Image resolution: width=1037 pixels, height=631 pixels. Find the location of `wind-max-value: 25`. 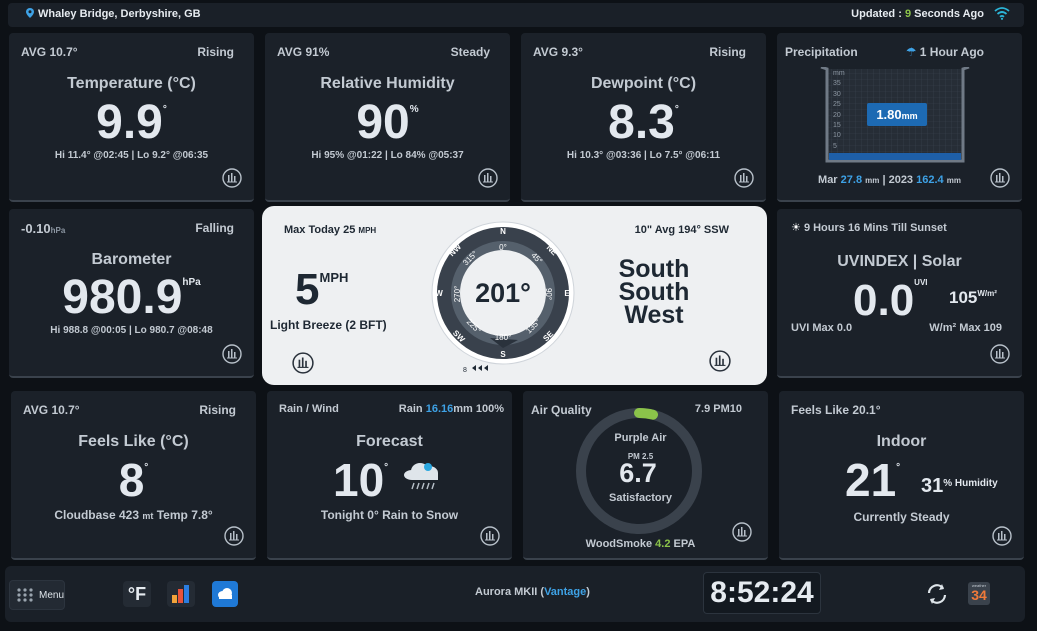

wind-max-value: 25 is located at coordinates (349, 230).